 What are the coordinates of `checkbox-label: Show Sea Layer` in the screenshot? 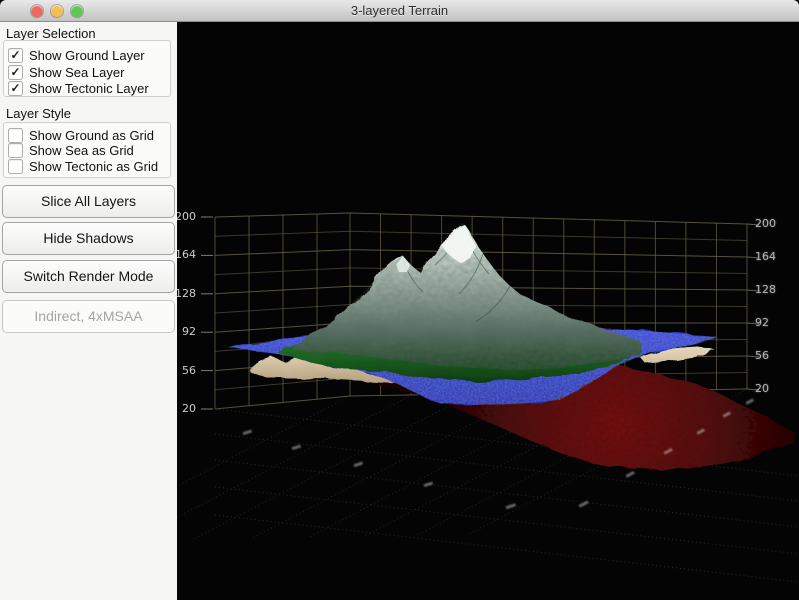 It's located at (77, 72).